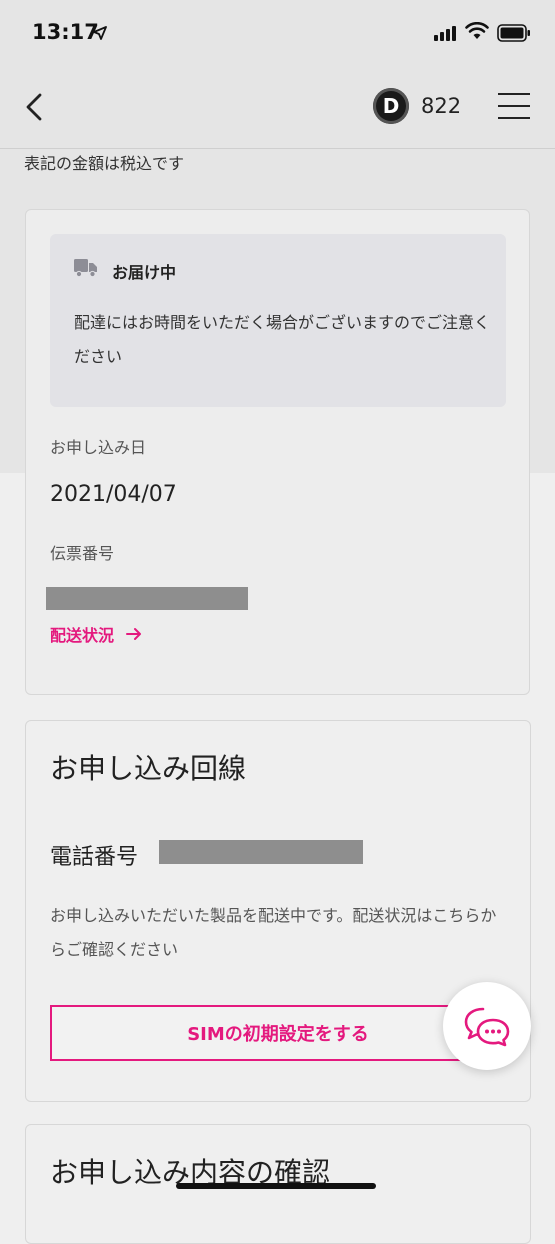 The width and height of the screenshot is (555, 1244). What do you see at coordinates (113, 494) in the screenshot?
I see `application-date: 2021/04/07` at bounding box center [113, 494].